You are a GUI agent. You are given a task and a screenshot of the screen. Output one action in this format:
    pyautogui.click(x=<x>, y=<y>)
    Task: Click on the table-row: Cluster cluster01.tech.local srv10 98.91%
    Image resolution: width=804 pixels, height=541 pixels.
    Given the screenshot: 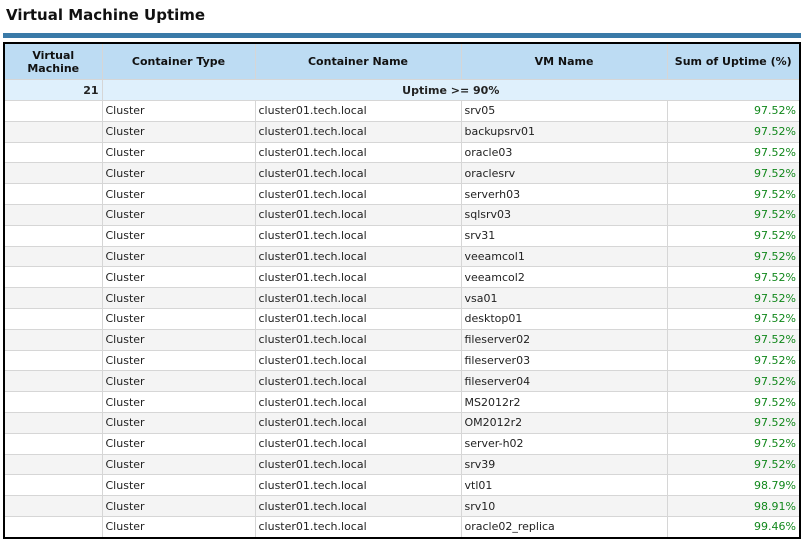 What is the action you would take?
    pyautogui.click(x=402, y=506)
    